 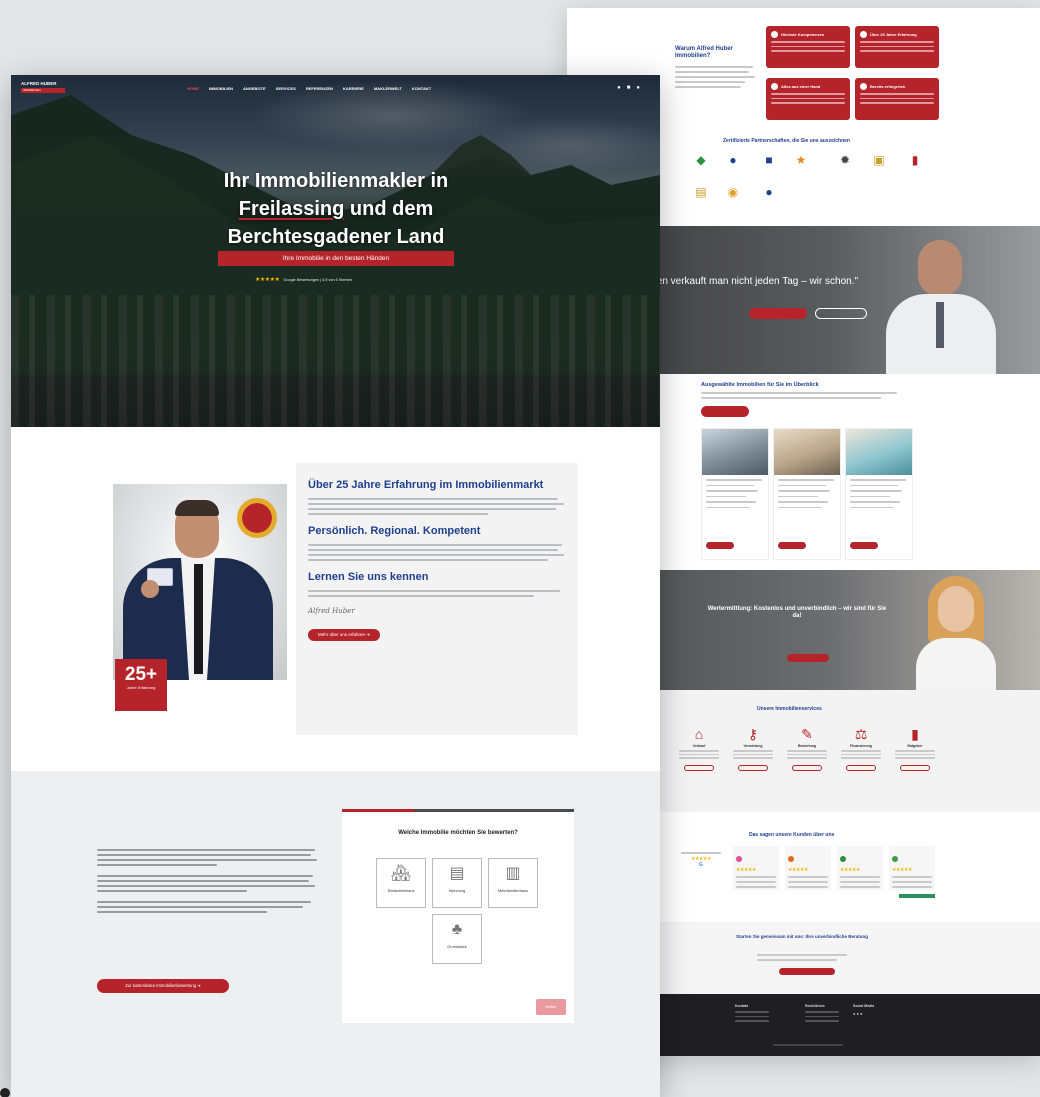 I want to click on cert-badge-icon: ★, so click(x=801, y=160).